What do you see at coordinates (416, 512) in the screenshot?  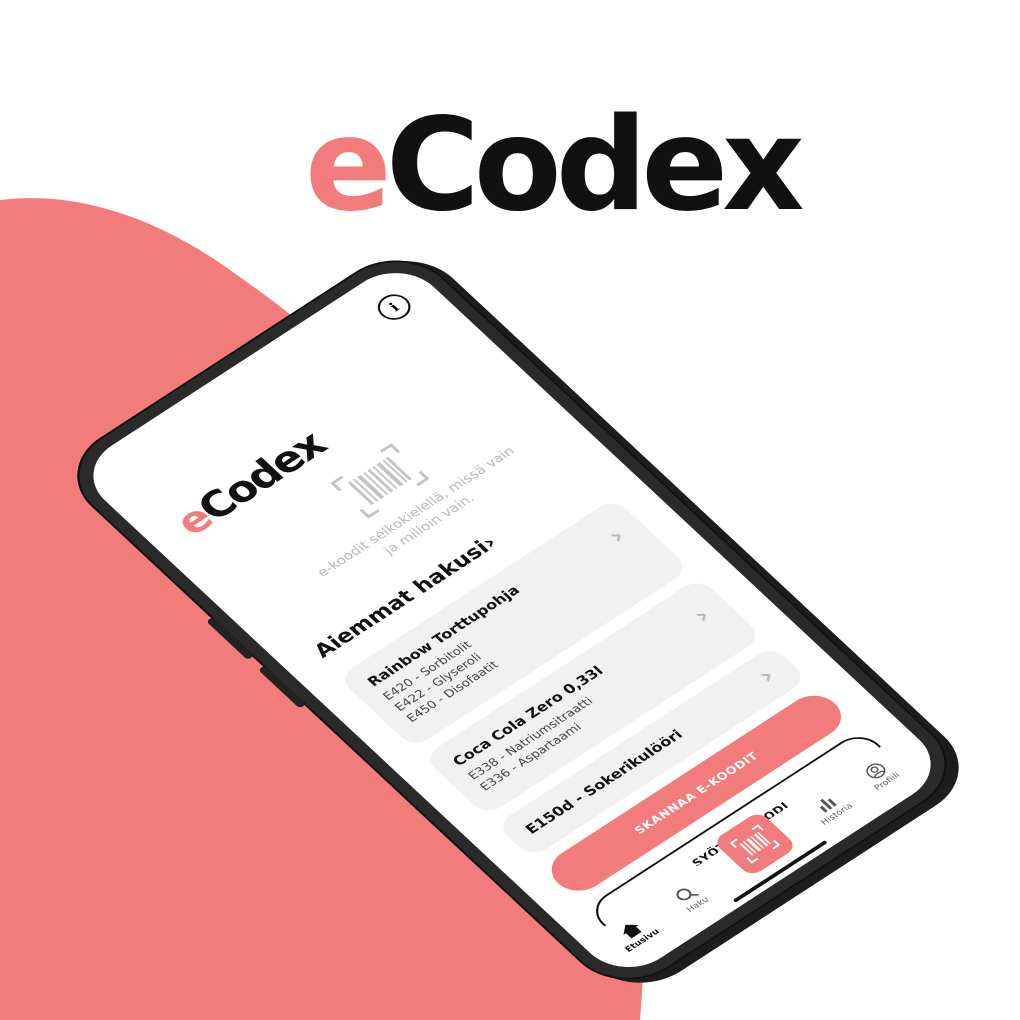 I see `tagline-line-1: e-koodit selkokielellä, missä vain` at bounding box center [416, 512].